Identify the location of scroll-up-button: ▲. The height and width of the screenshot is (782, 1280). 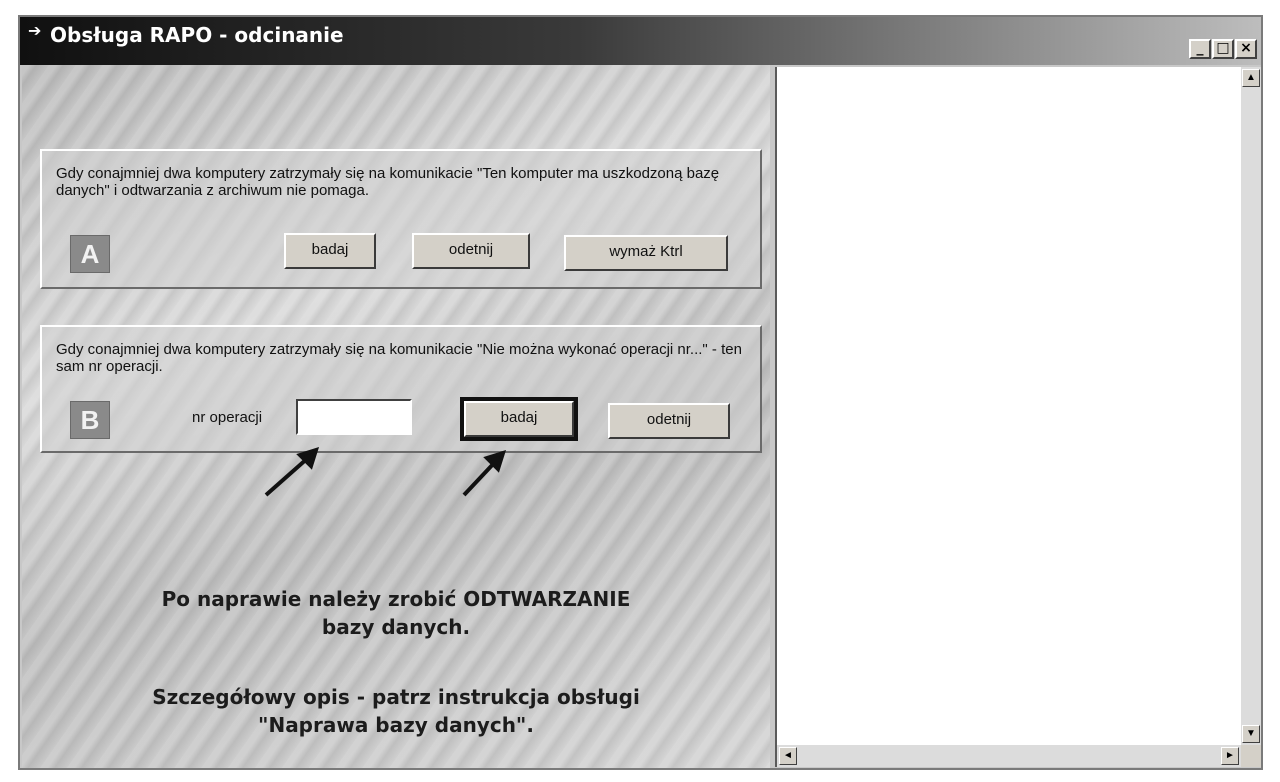
(1251, 78).